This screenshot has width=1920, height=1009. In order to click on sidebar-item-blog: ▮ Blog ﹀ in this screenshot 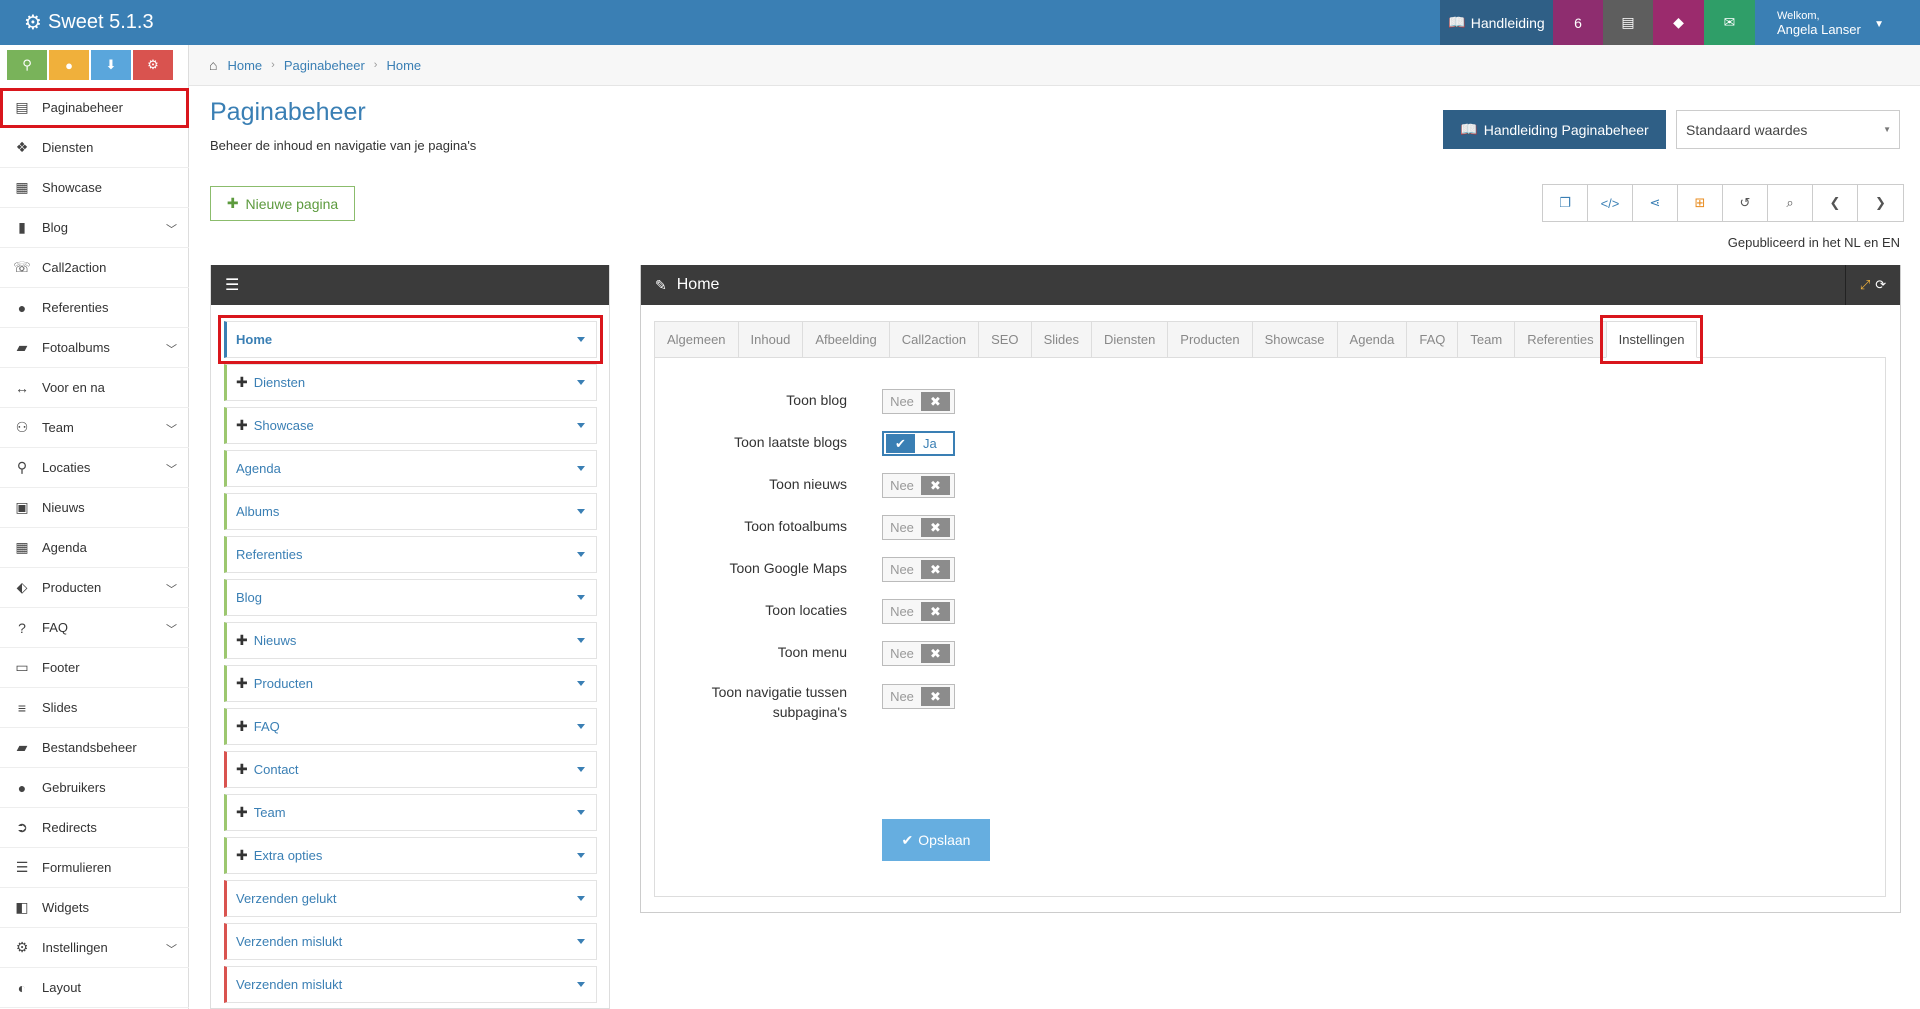, I will do `click(94, 228)`.